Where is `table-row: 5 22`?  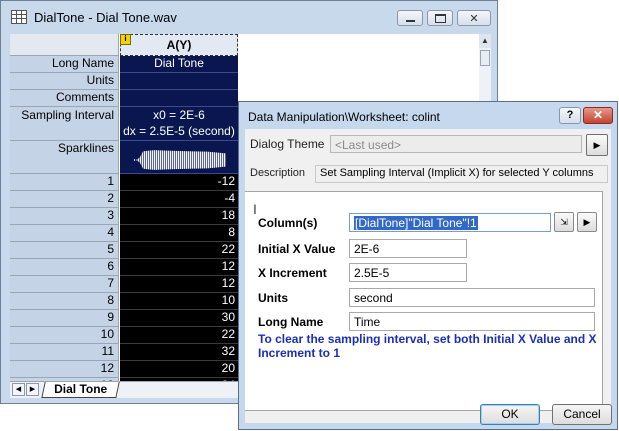 table-row: 5 22 is located at coordinates (124, 250).